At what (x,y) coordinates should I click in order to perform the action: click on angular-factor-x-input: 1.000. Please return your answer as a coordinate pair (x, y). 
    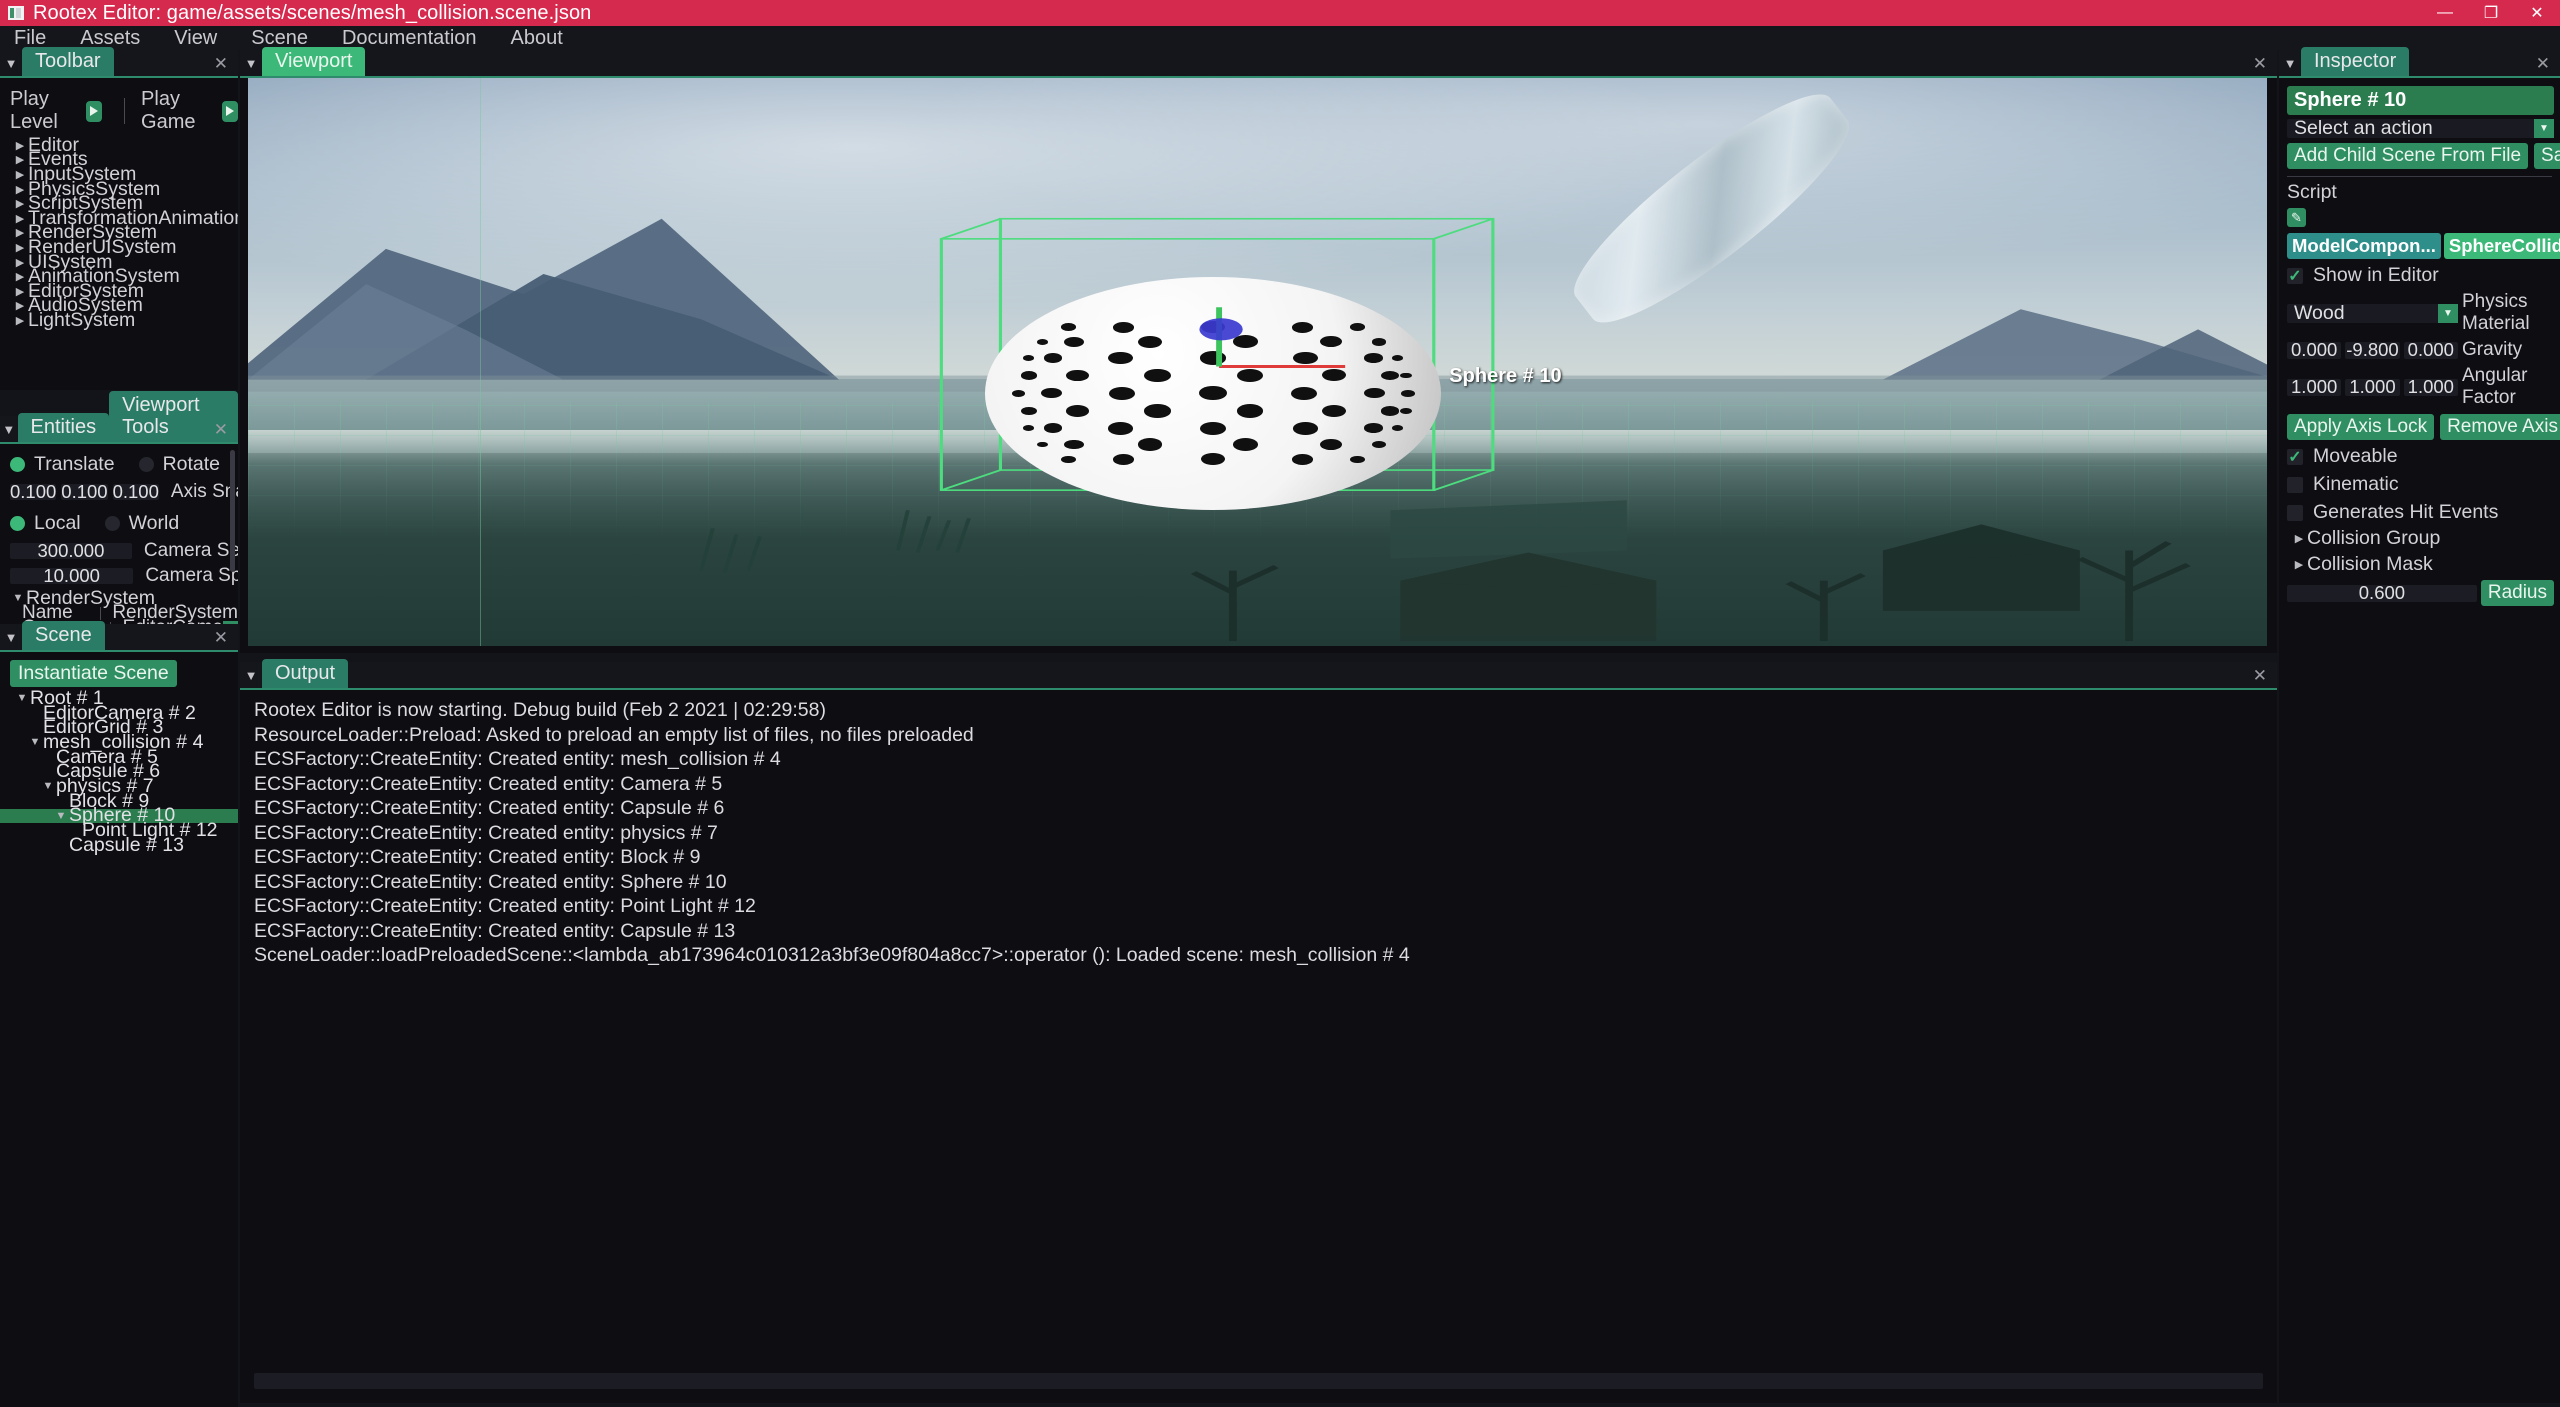
    Looking at the image, I should click on (2314, 386).